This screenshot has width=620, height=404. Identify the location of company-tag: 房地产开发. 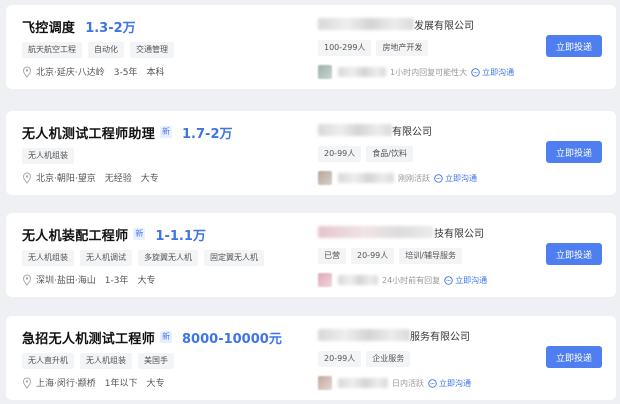
(402, 48).